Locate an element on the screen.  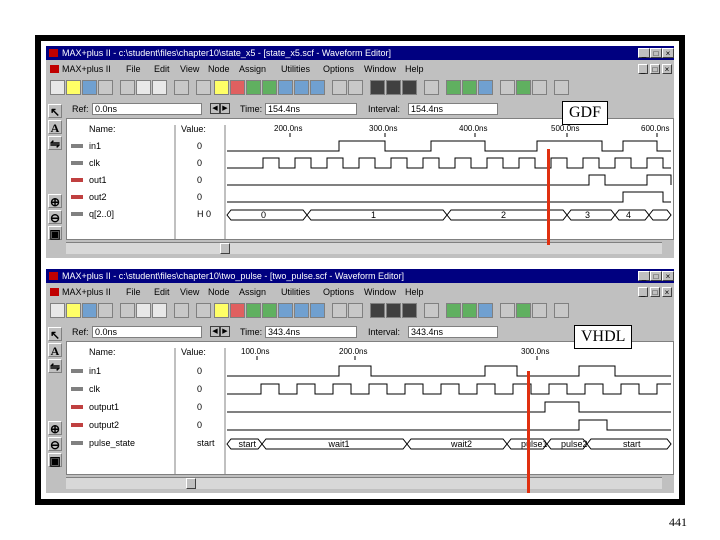
vhdl-scroll-thumb is located at coordinates (191, 483).